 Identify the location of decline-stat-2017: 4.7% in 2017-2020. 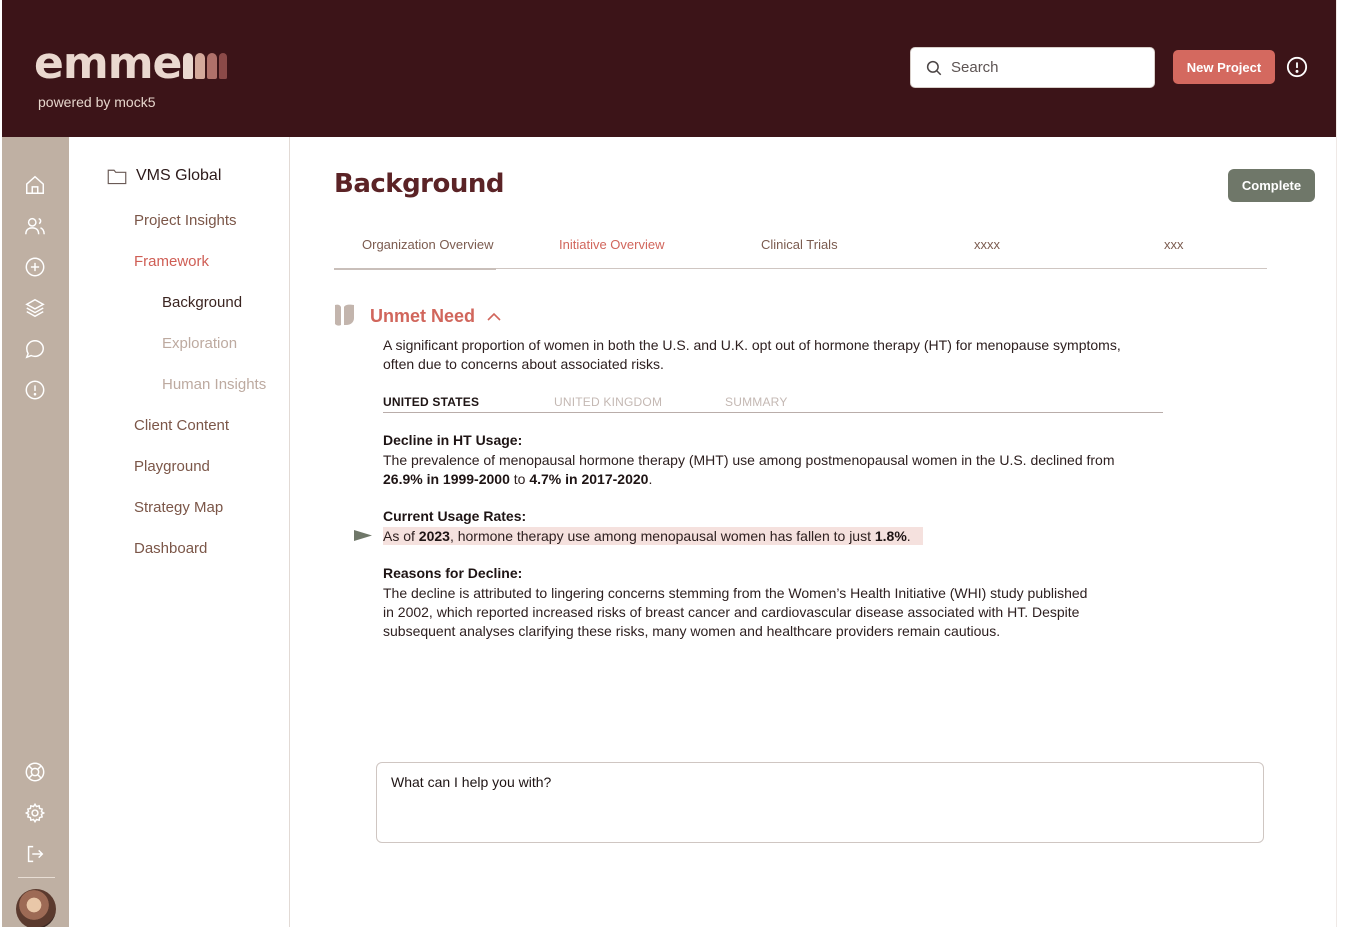
(589, 479).